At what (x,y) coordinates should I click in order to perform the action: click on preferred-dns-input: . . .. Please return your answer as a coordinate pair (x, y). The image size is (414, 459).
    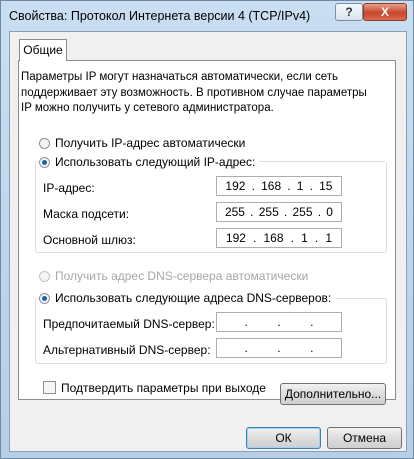
    Looking at the image, I should click on (279, 322).